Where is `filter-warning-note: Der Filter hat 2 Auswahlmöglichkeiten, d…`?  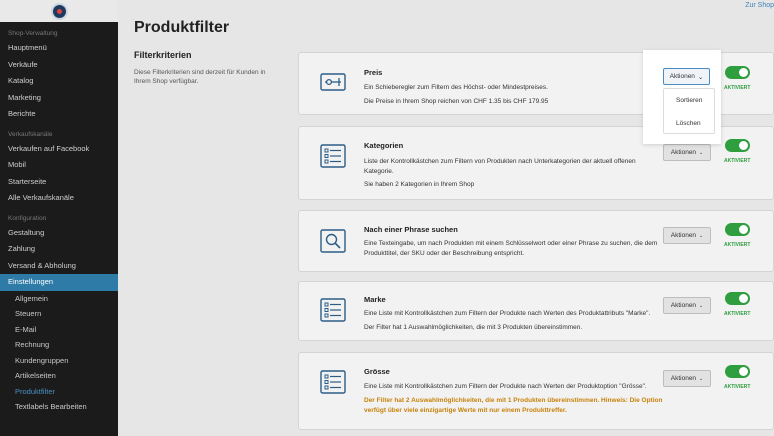 filter-warning-note: Der Filter hat 2 Auswahlmöglichkeiten, d… is located at coordinates (513, 405).